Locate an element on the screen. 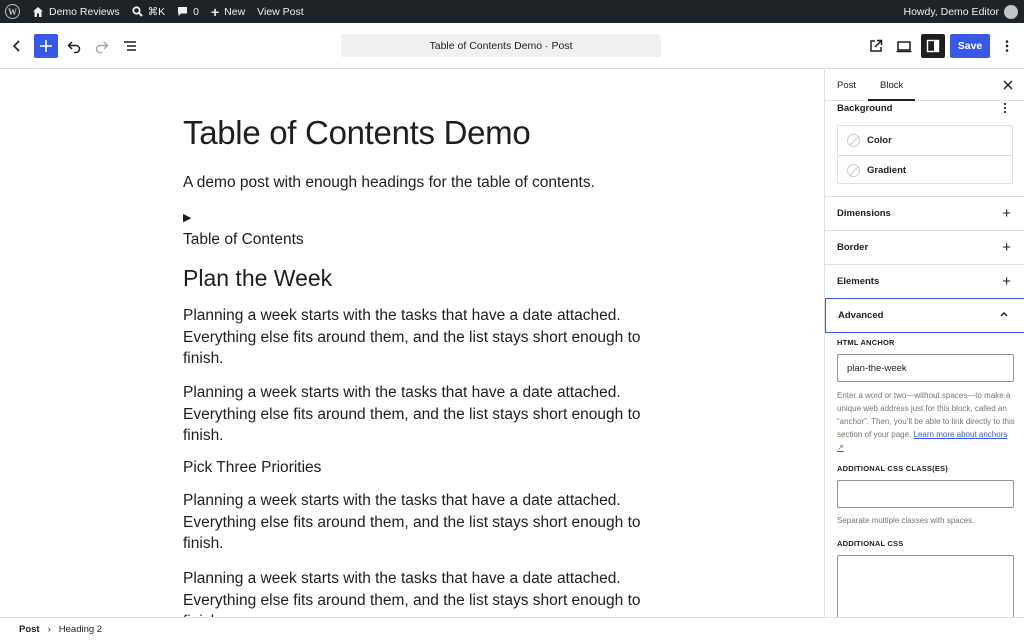  undo-icon is located at coordinates (74, 47).